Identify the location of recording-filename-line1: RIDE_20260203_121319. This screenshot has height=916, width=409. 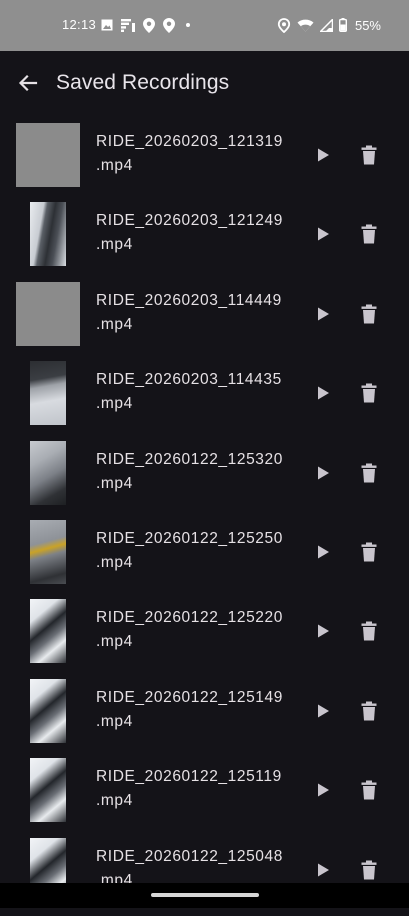
(189, 141).